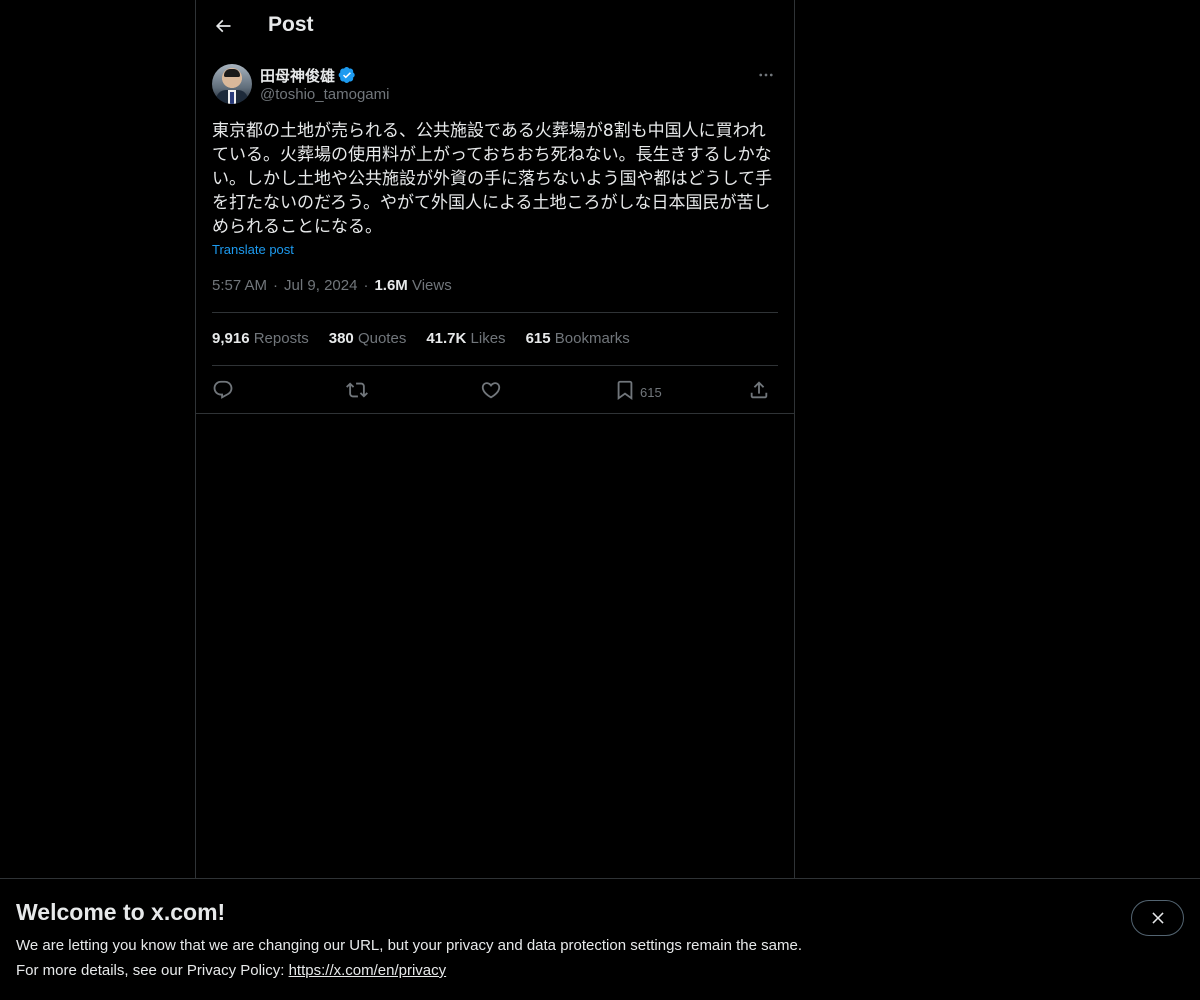 This screenshot has height=1000, width=1200. What do you see at coordinates (346, 75) in the screenshot?
I see `verified-badge-icon` at bounding box center [346, 75].